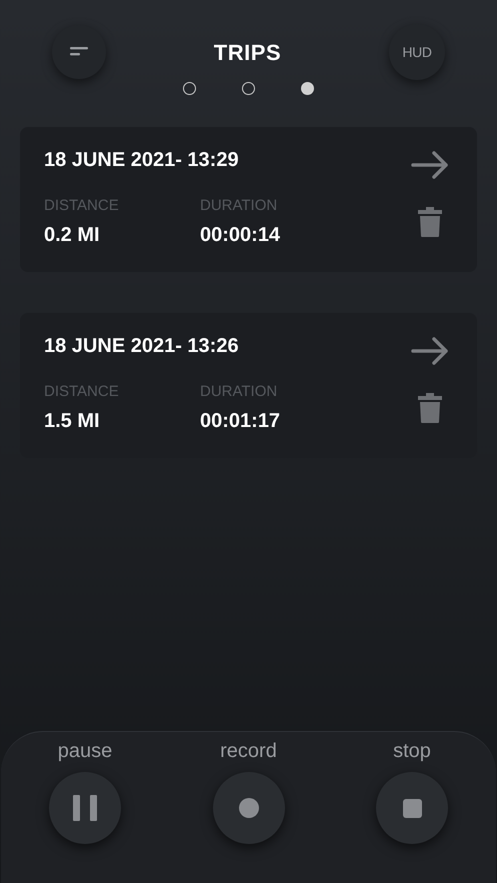 The width and height of the screenshot is (497, 883). I want to click on control-label: pause, so click(85, 751).